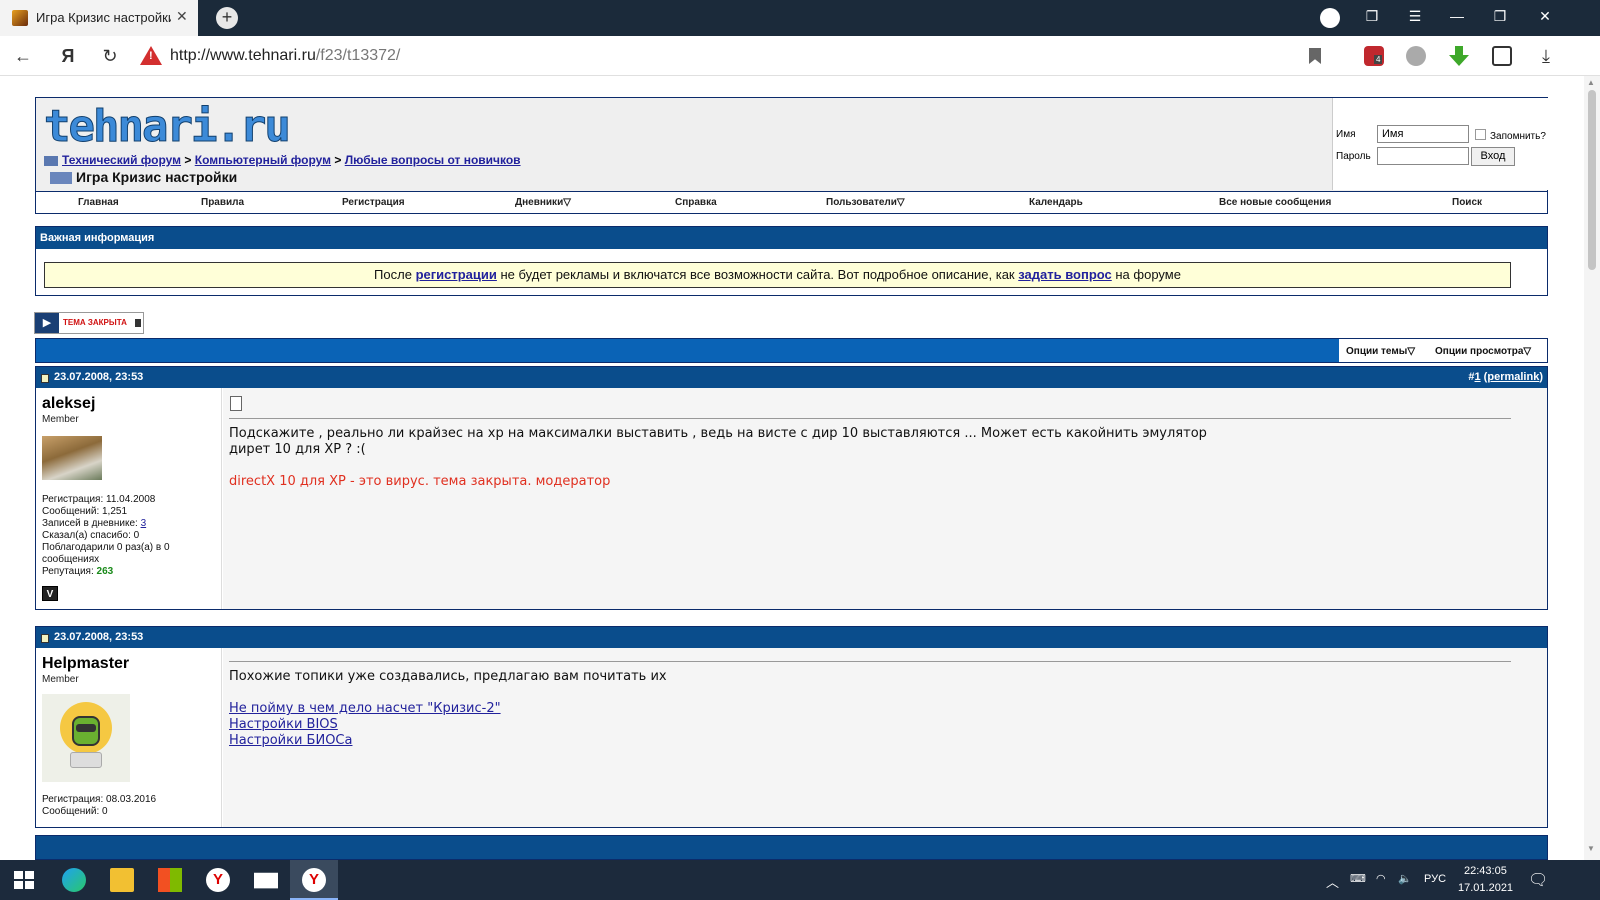 This screenshot has width=1600, height=900. Describe the element at coordinates (1056, 202) in the screenshot. I see `nav-calendar: Календарь` at that location.